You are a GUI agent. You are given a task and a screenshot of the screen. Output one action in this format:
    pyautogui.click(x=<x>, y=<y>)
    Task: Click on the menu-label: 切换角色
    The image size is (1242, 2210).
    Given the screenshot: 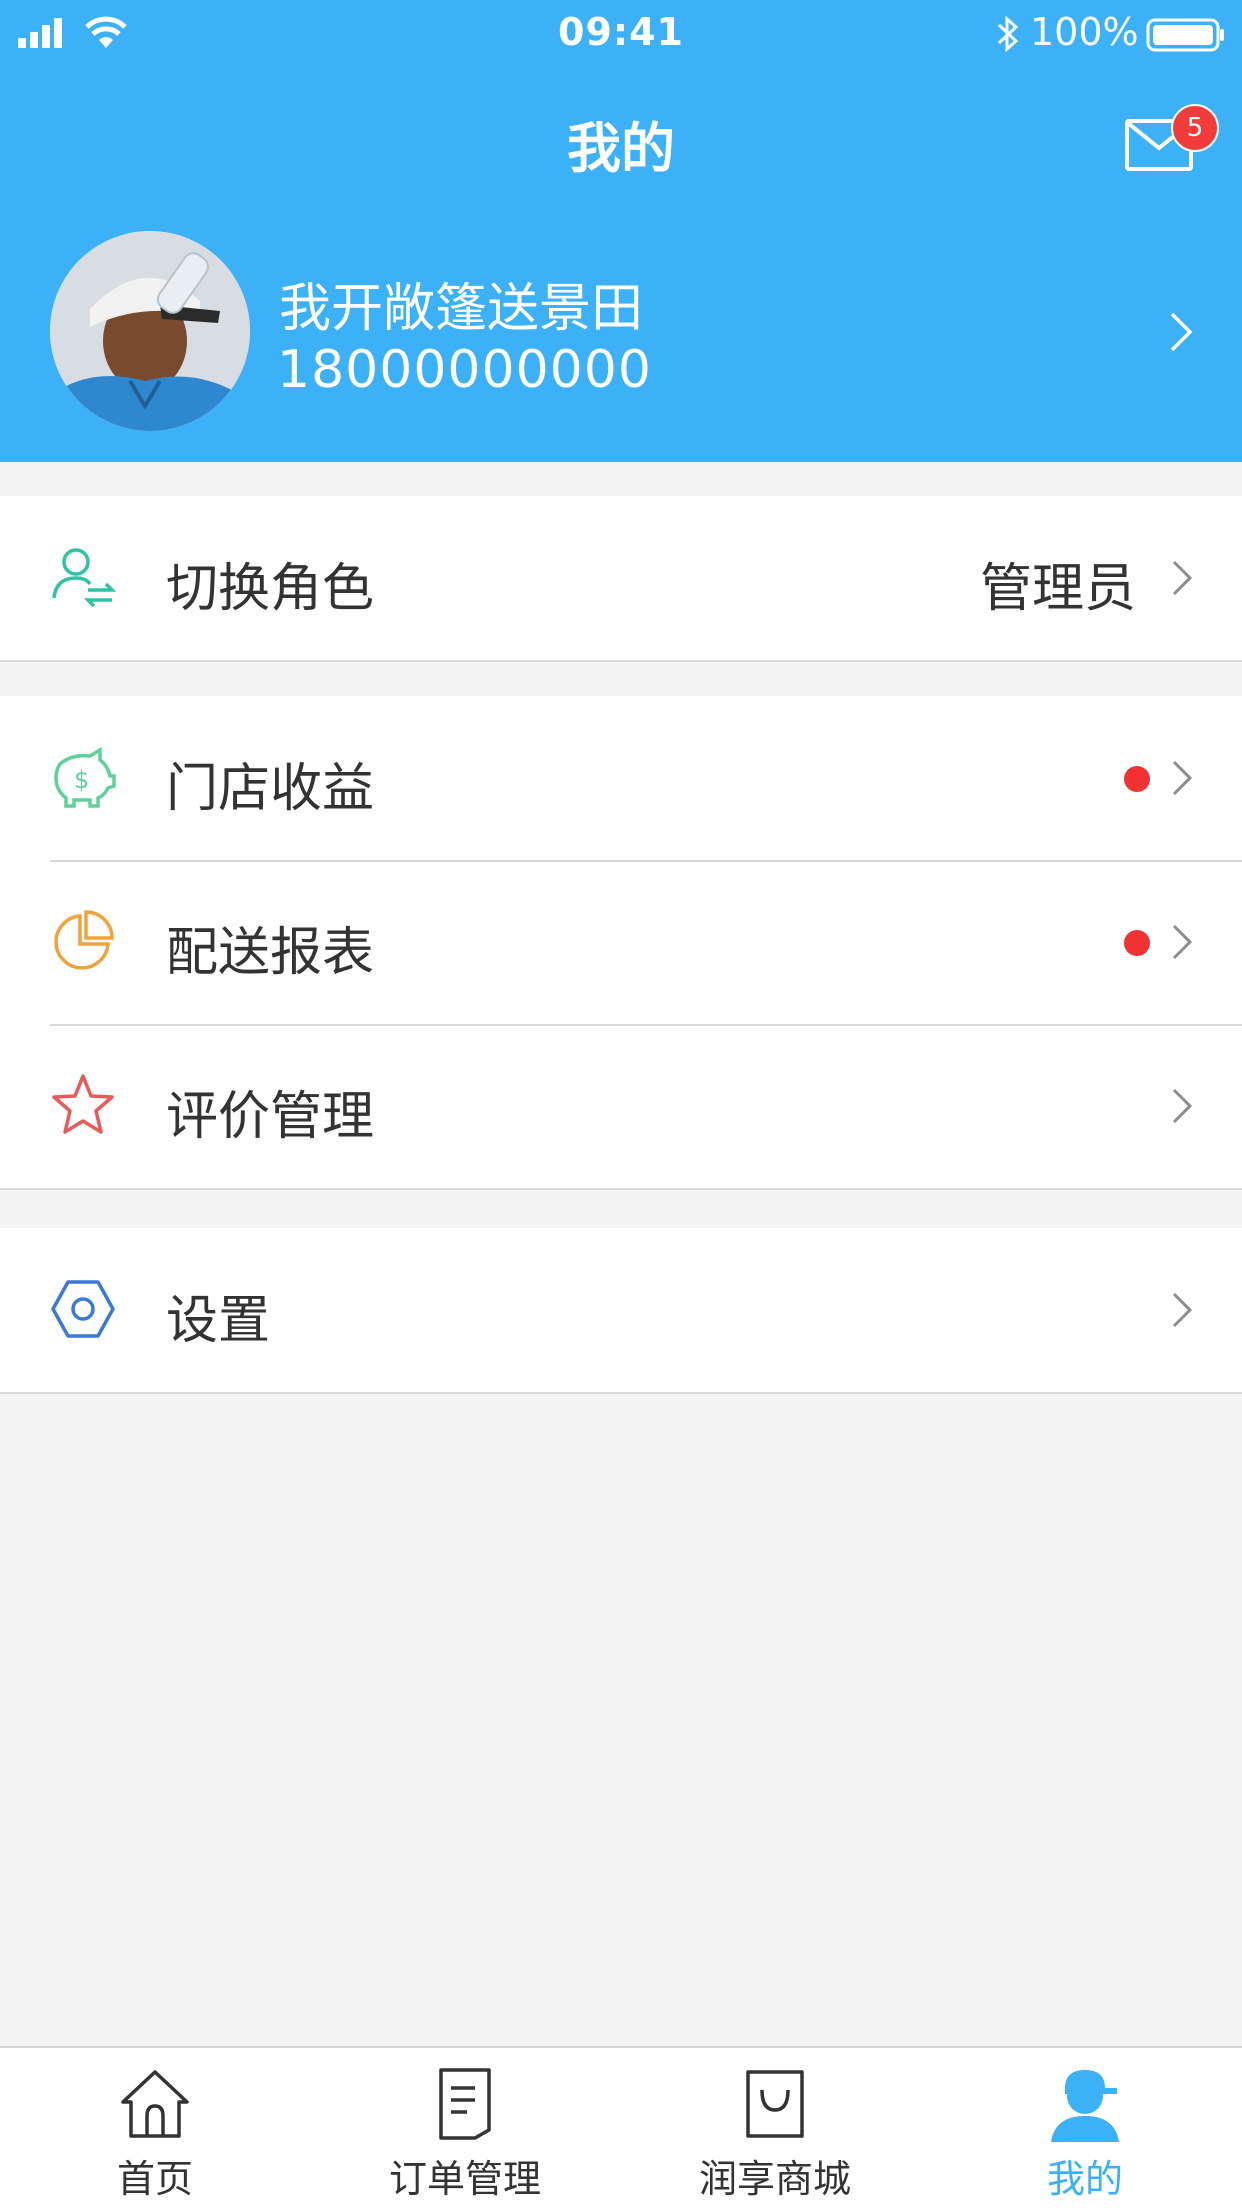 What is the action you would take?
    pyautogui.click(x=270, y=589)
    